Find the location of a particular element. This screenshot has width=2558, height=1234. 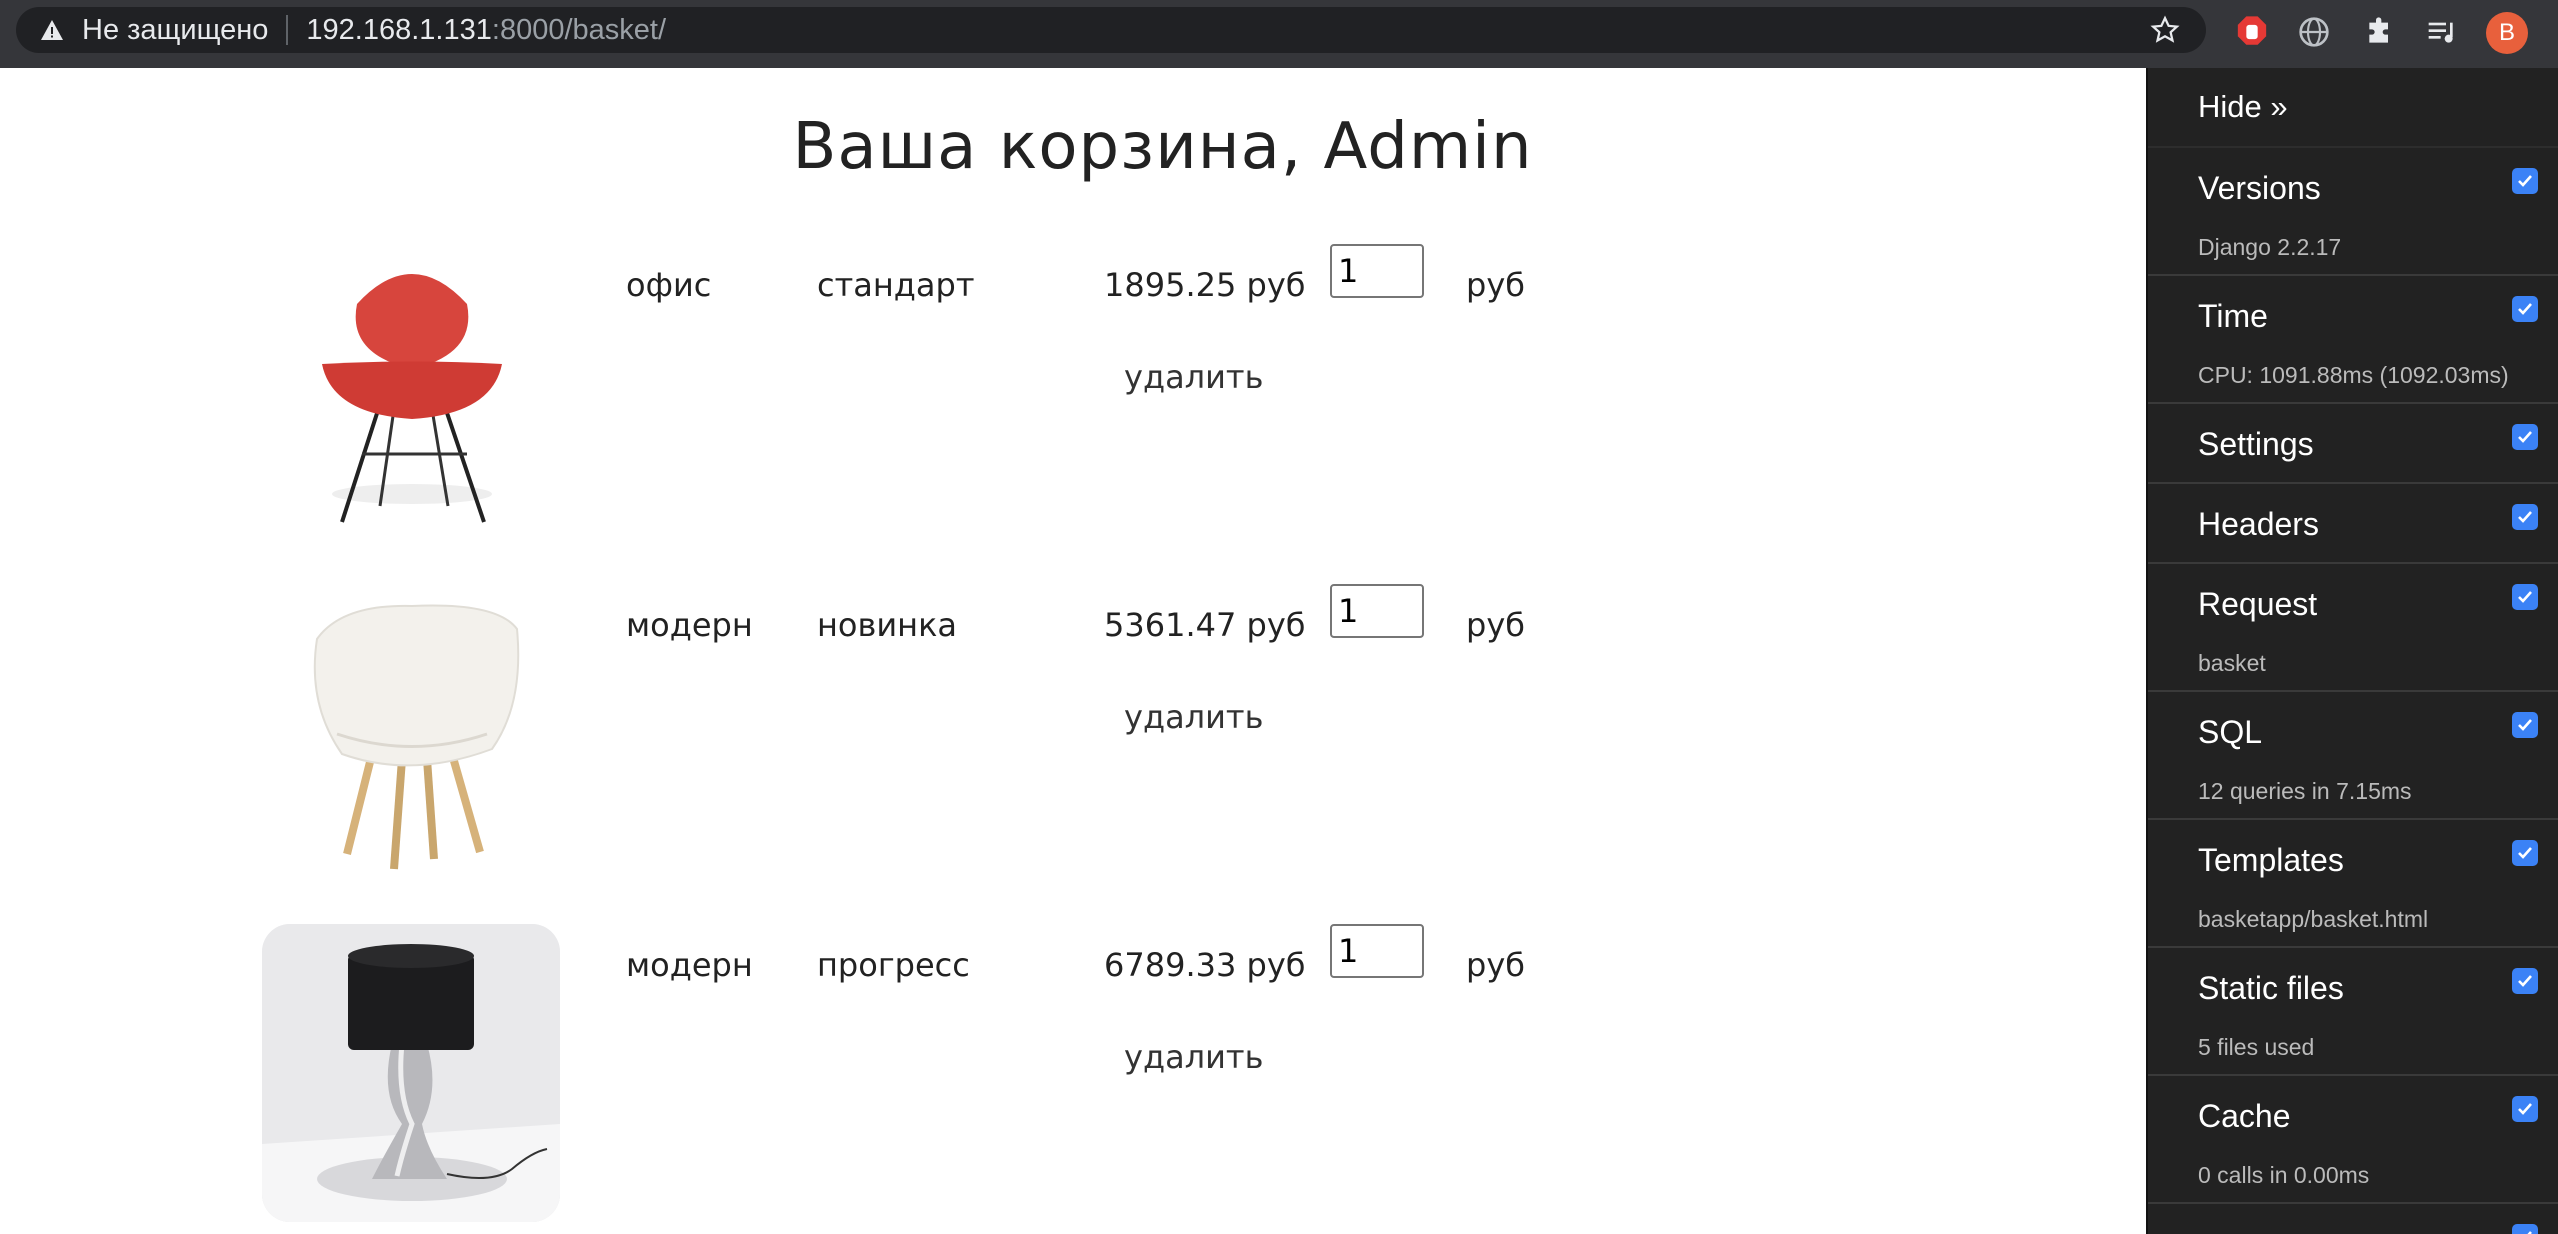

panel-time: Time CPU: 1091.88ms (1092.03ms) is located at coordinates (2353, 340).